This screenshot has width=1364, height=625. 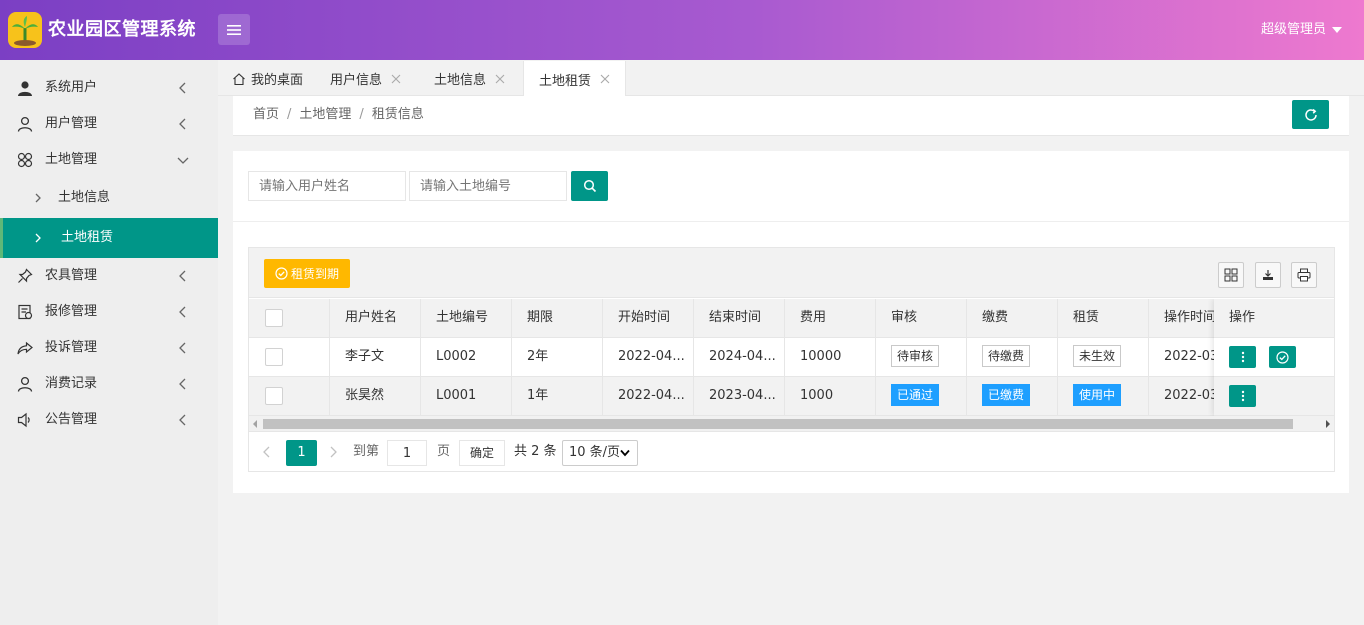 What do you see at coordinates (466, 357) in the screenshot?
I see `cell-land-code: L0002` at bounding box center [466, 357].